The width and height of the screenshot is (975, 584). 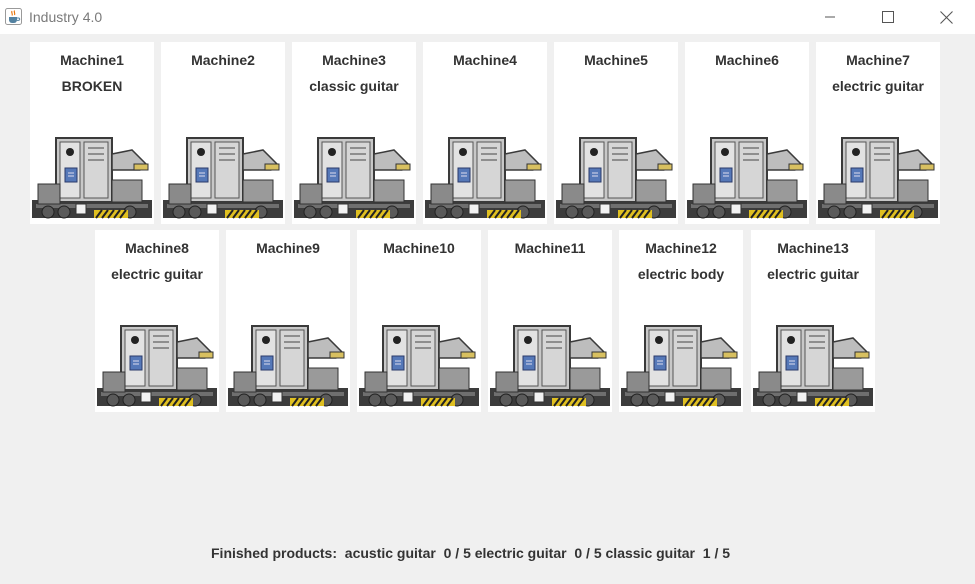 I want to click on machine-name: Machine13, so click(x=813, y=248).